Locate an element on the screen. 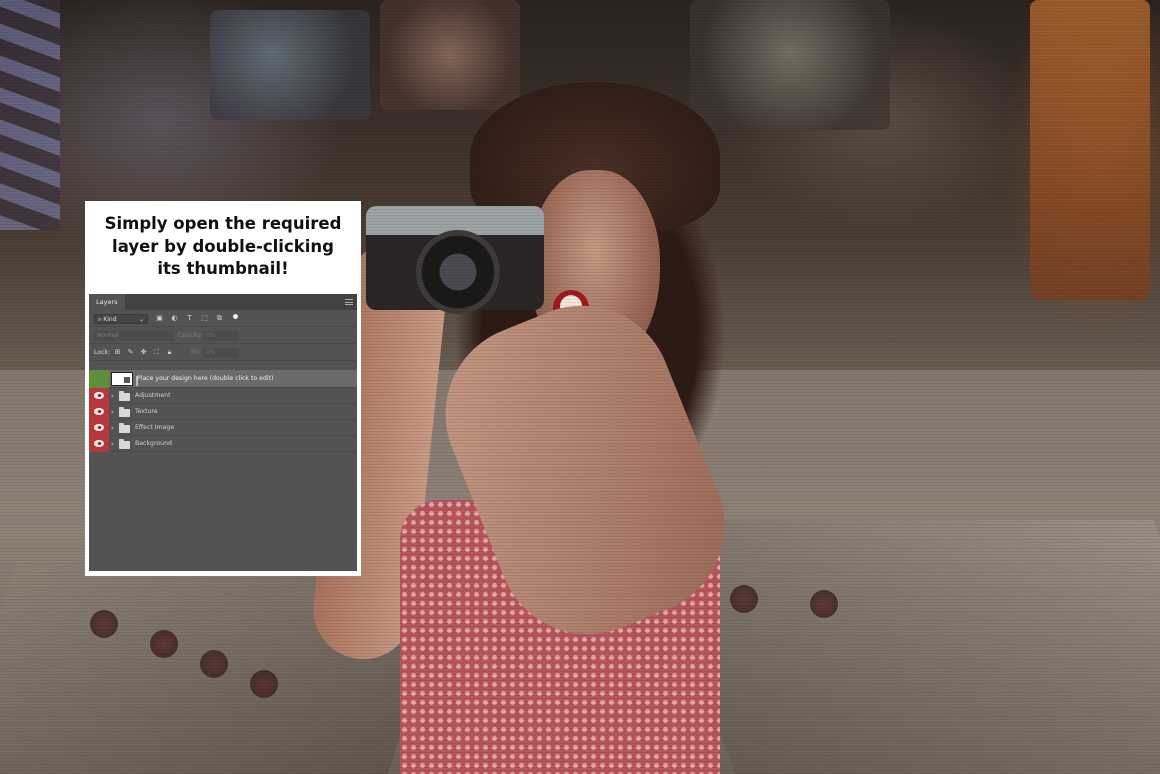 This screenshot has width=1160, height=774. tab-layers: Layers is located at coordinates (107, 302).